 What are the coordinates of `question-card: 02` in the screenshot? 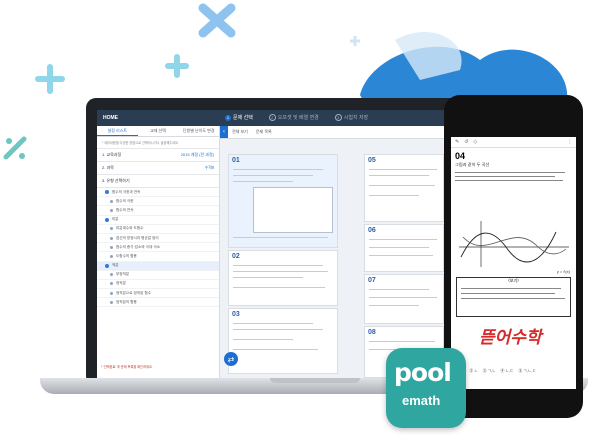 It's located at (283, 278).